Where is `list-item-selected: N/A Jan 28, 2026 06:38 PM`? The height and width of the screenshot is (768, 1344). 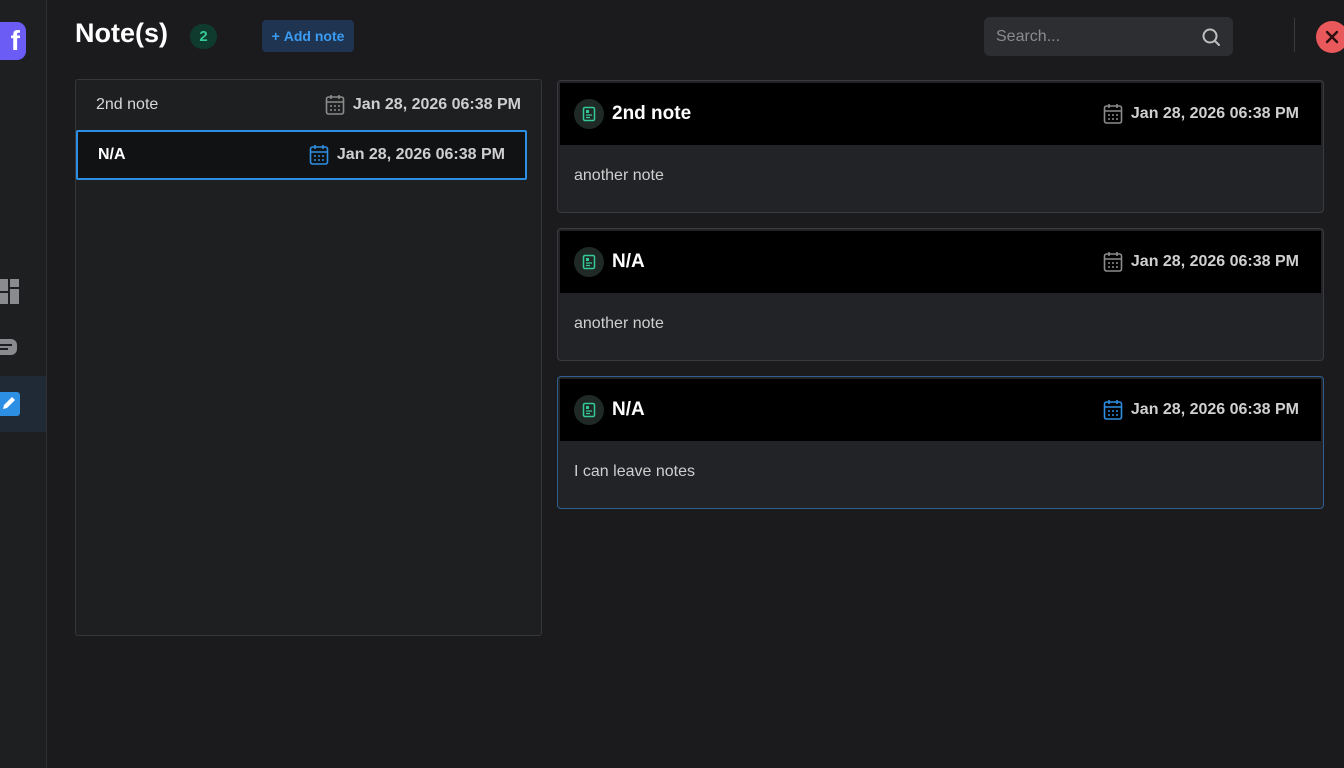 list-item-selected: N/A Jan 28, 2026 06:38 PM is located at coordinates (301, 155).